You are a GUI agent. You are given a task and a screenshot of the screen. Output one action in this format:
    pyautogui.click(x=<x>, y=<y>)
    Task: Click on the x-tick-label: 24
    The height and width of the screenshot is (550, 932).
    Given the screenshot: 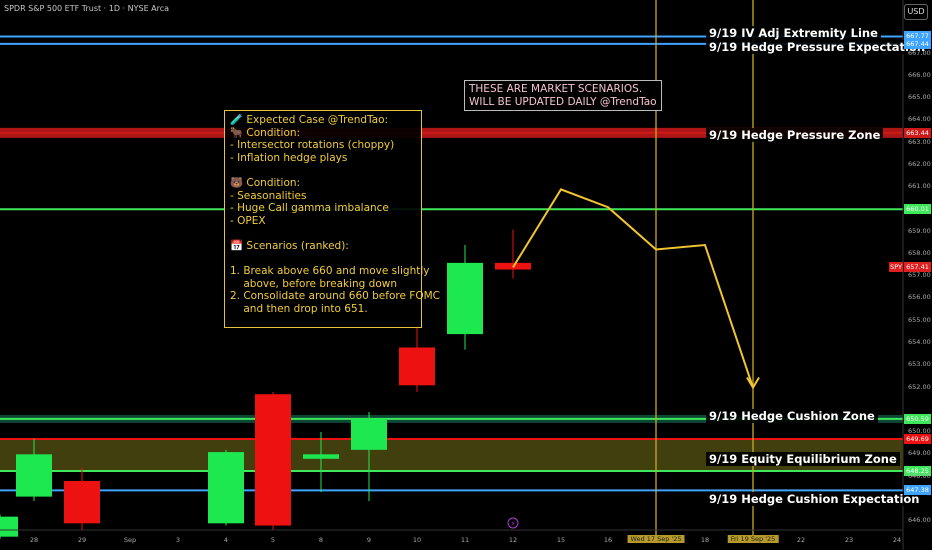 What is the action you would take?
    pyautogui.click(x=897, y=540)
    